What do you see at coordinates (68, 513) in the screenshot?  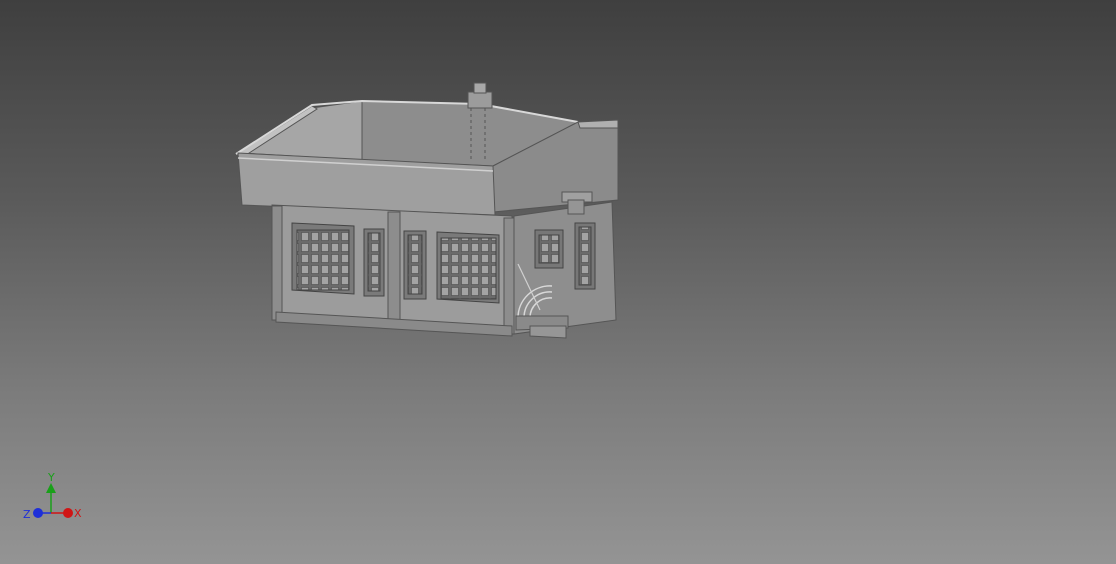 I see `x-axis-marker` at bounding box center [68, 513].